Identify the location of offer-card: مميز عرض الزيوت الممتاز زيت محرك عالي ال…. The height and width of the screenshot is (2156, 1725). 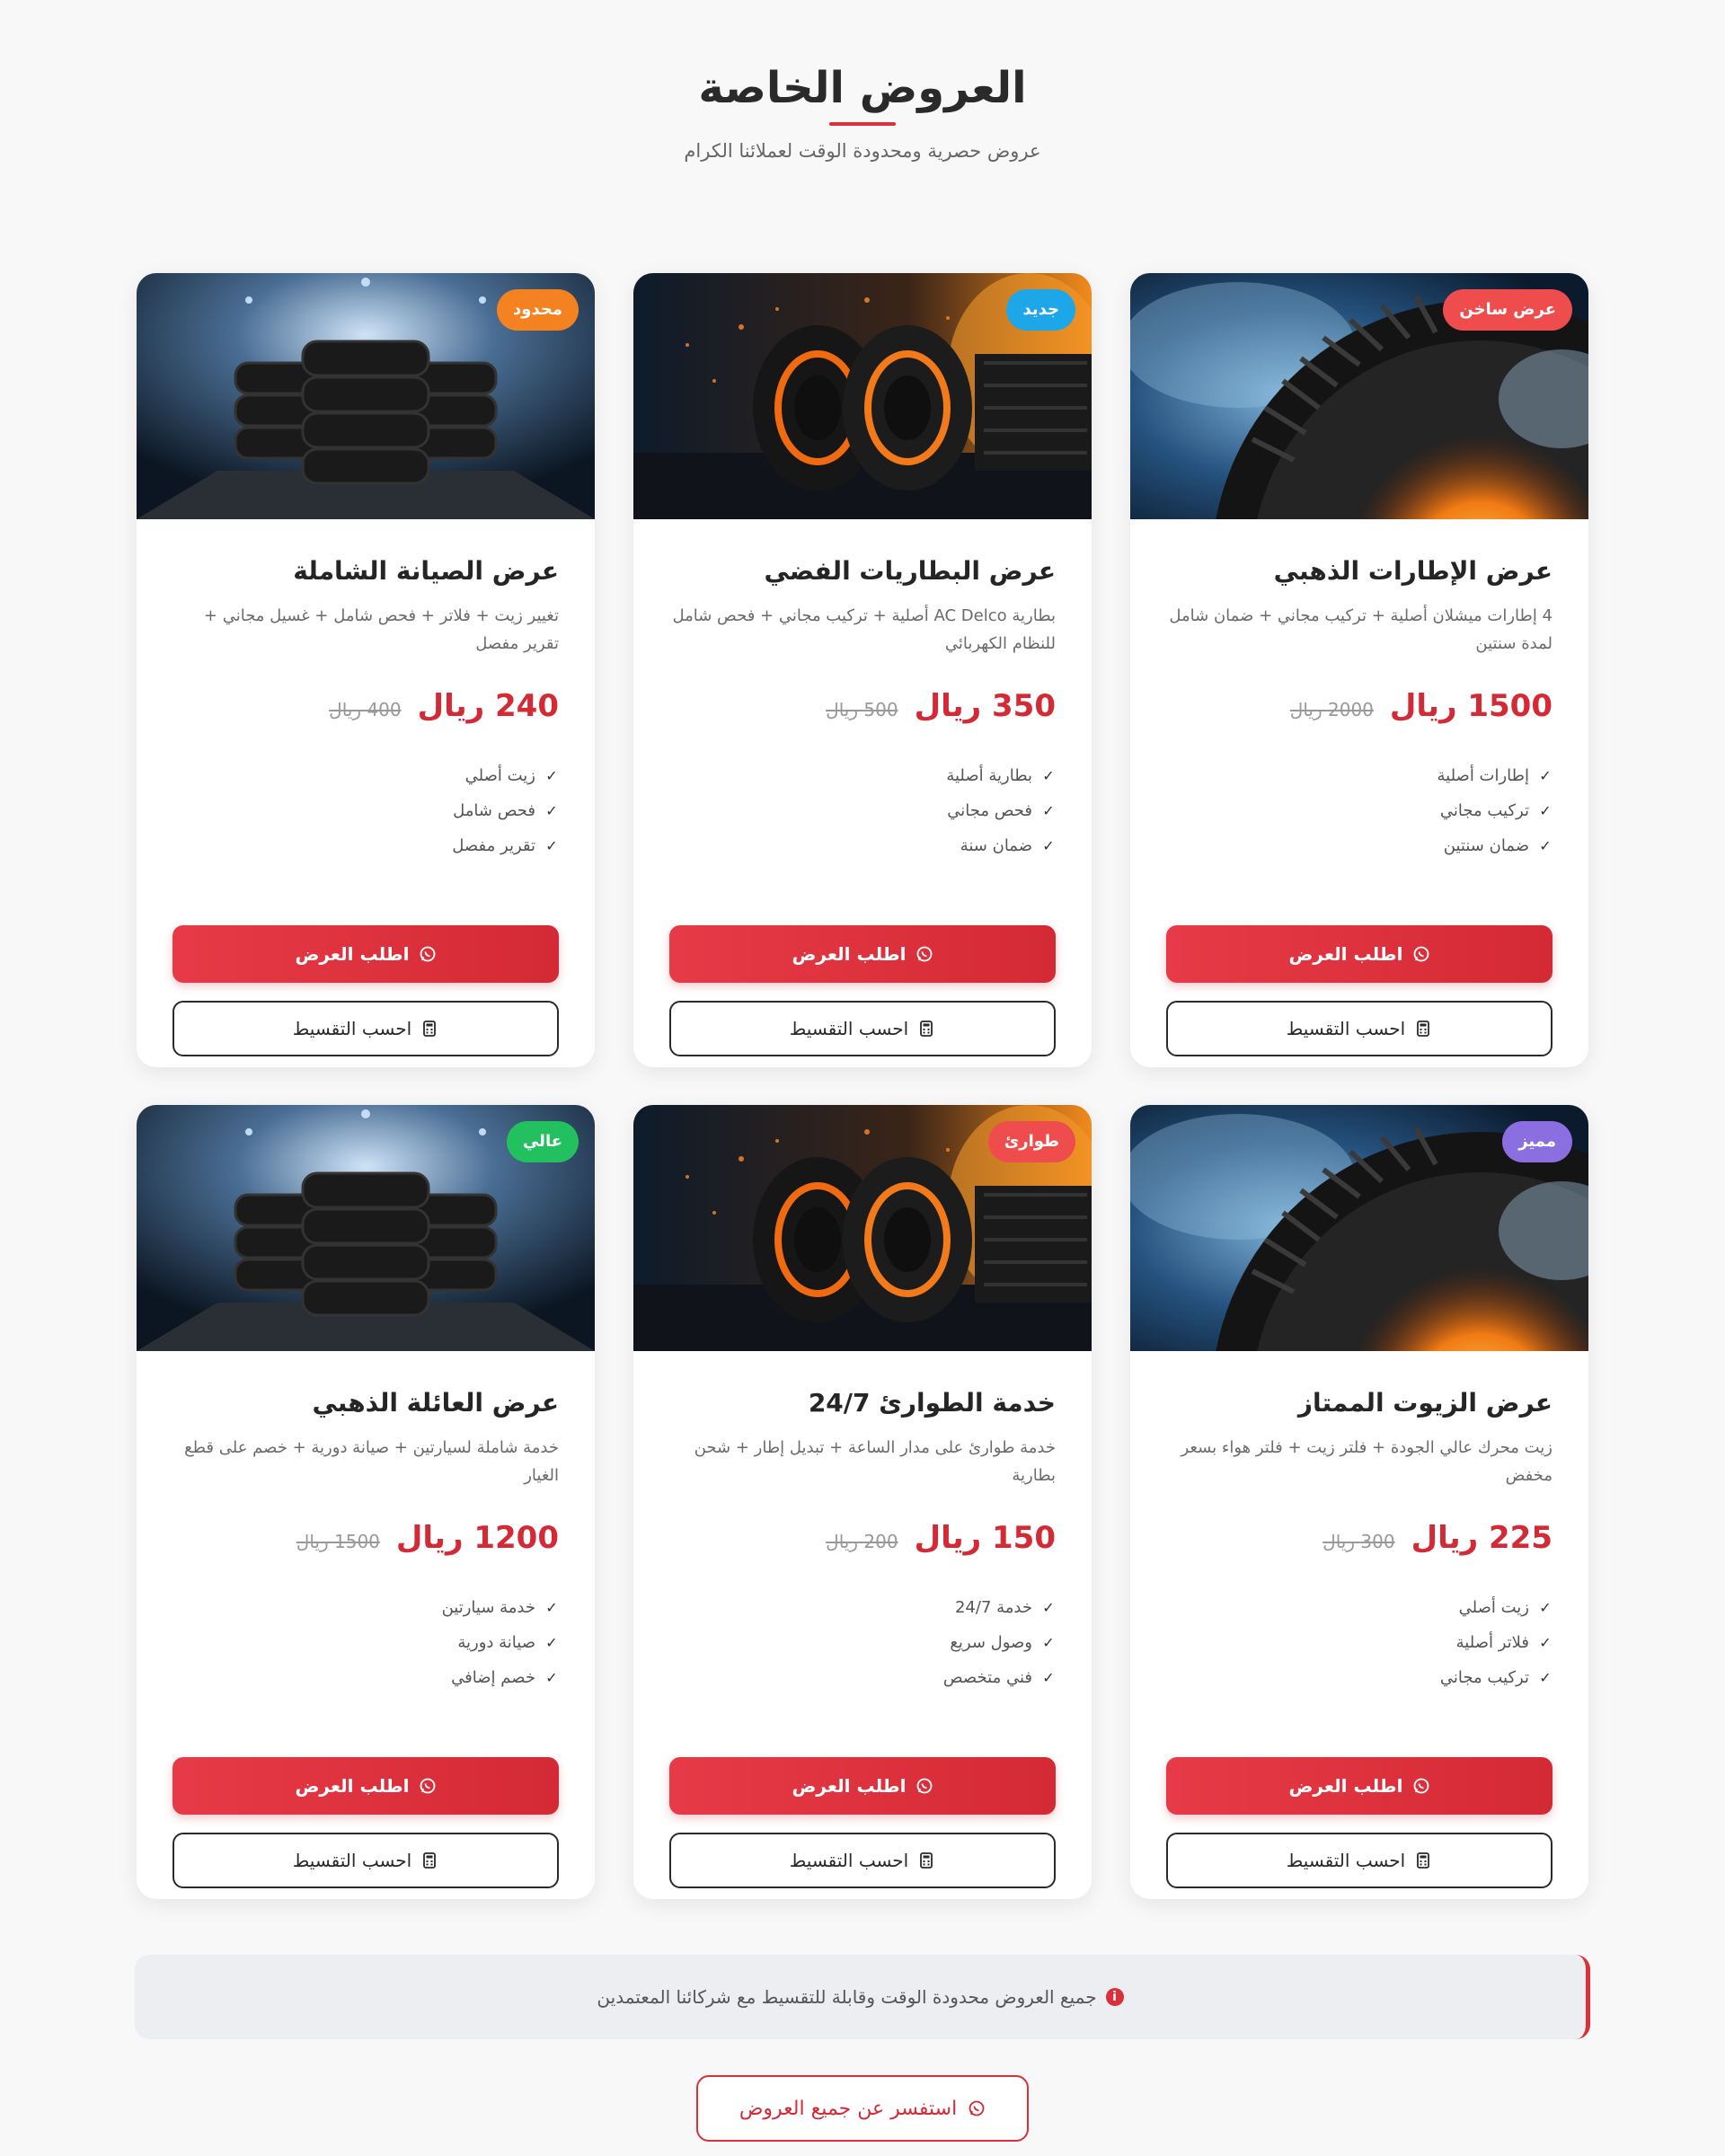
(1359, 1502).